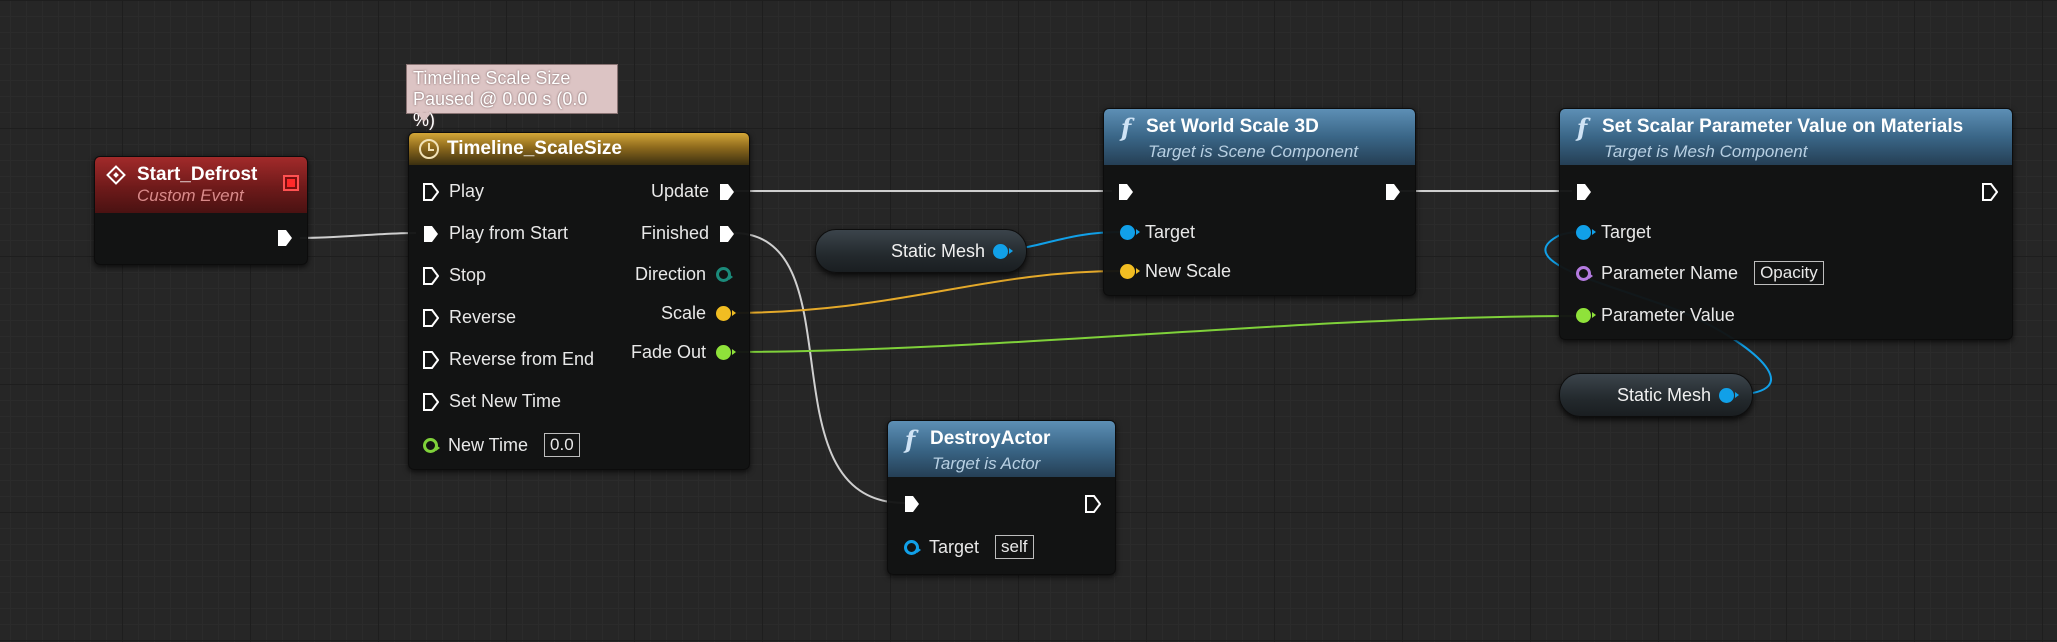 The image size is (2057, 642). I want to click on pin-label: Finished, so click(674, 233).